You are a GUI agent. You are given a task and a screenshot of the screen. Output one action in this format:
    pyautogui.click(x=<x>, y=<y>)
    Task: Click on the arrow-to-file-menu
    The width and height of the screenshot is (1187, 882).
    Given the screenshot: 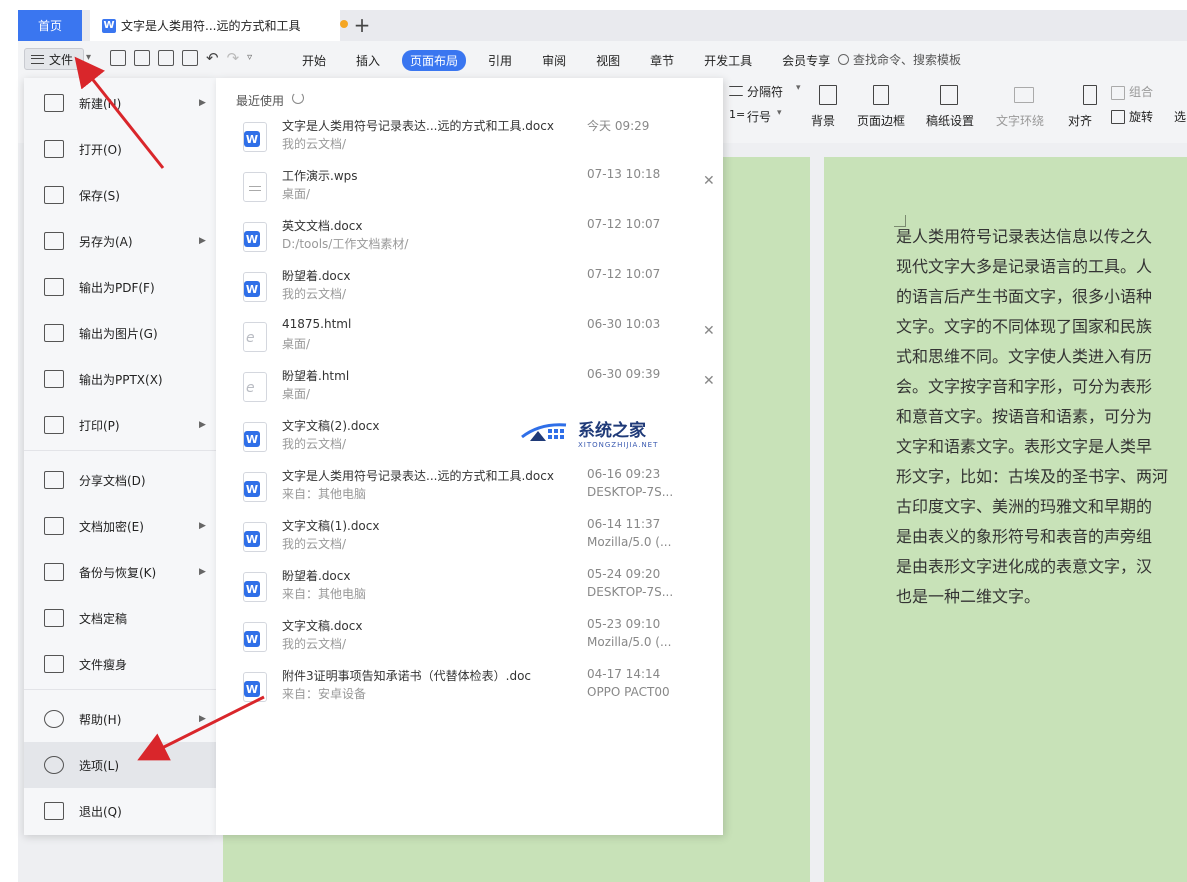 What is the action you would take?
    pyautogui.click(x=119, y=112)
    